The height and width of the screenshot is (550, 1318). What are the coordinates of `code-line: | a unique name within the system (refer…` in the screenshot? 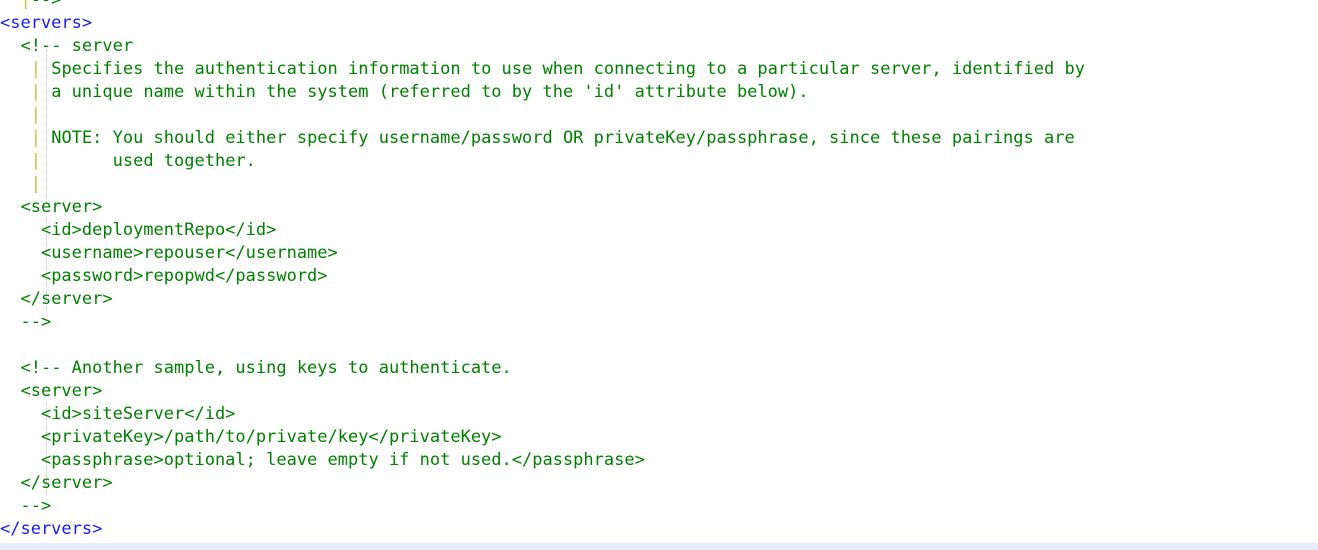 It's located at (659, 92).